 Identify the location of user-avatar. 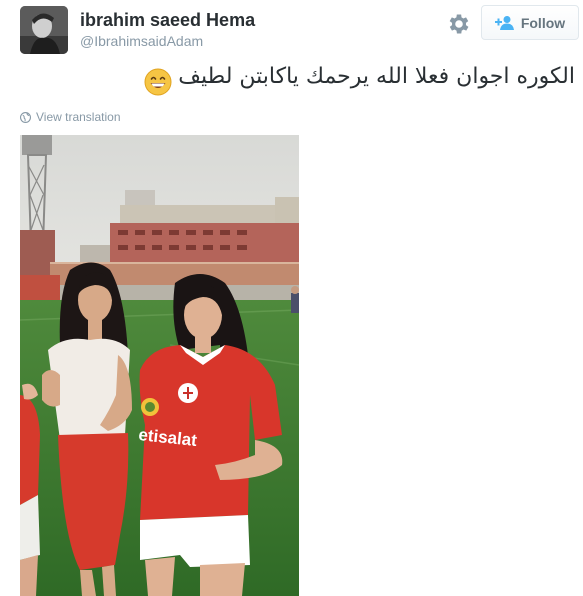
(44, 30).